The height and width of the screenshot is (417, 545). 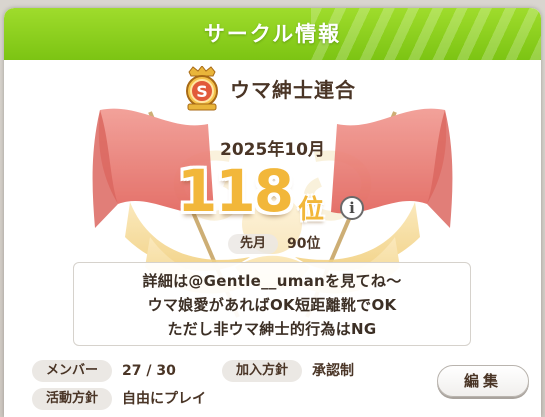 I want to click on rank-unit: 位, so click(x=311, y=210).